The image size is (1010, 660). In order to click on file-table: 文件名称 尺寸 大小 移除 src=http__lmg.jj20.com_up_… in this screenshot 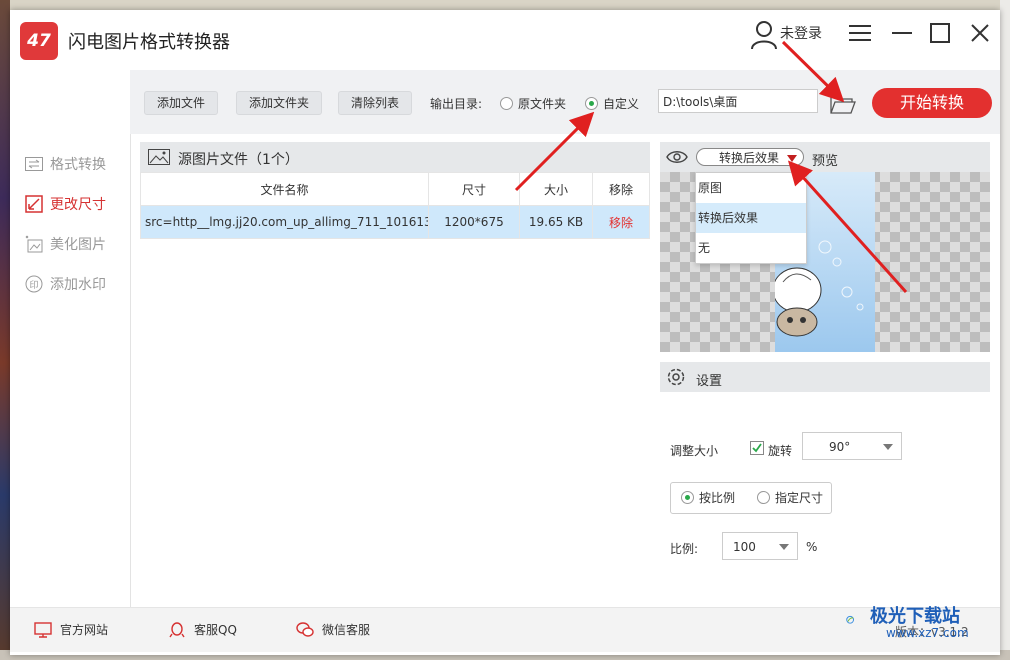, I will do `click(395, 205)`.